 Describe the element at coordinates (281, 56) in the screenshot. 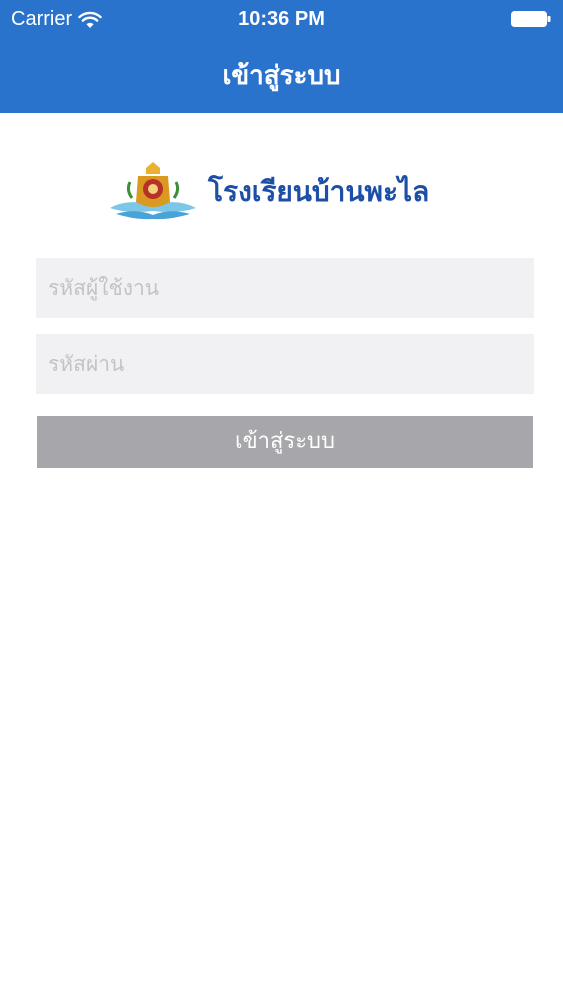

I see `app-header: Carrier 10:36 PM เข้าสู่ระบบ` at that location.